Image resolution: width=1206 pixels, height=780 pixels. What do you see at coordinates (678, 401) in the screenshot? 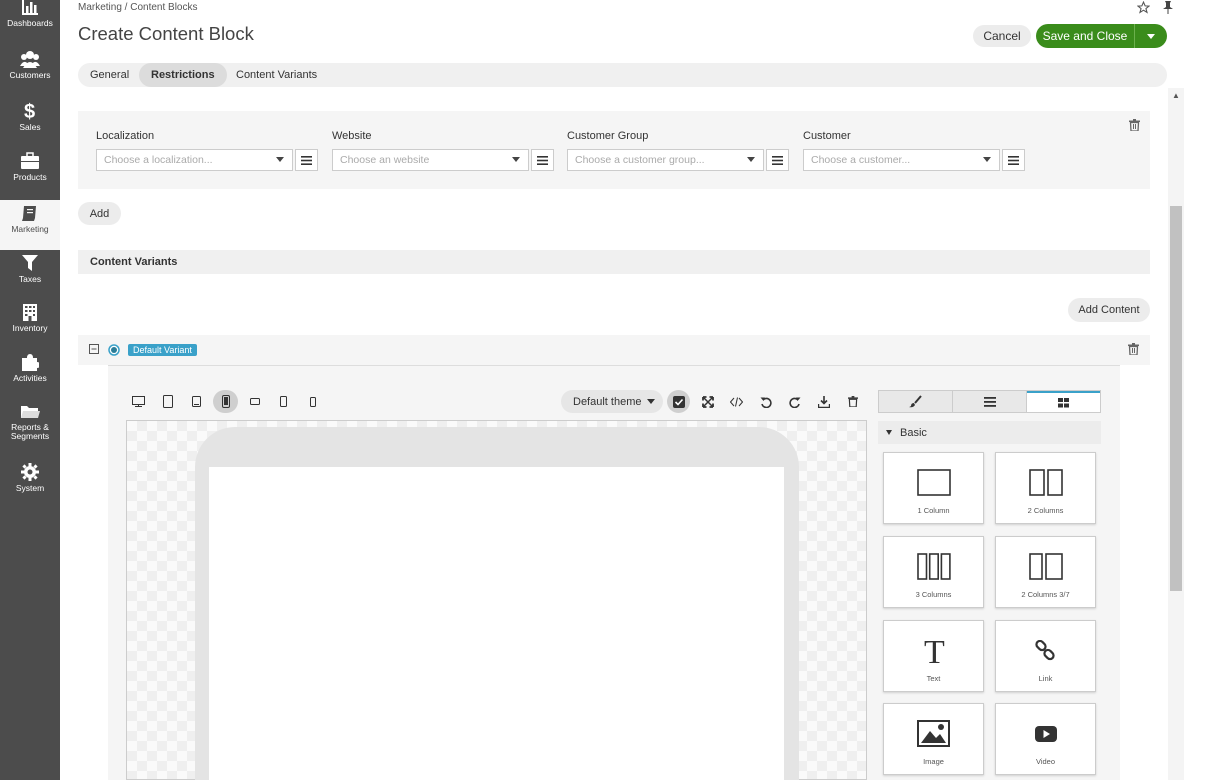
I see `show-borders-button` at bounding box center [678, 401].